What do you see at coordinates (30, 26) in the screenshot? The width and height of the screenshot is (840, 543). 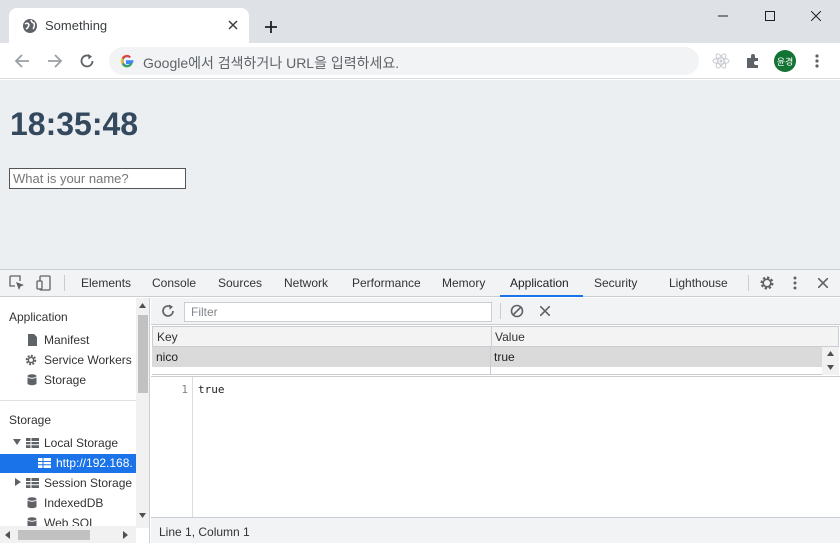 I see `globe-icon` at bounding box center [30, 26].